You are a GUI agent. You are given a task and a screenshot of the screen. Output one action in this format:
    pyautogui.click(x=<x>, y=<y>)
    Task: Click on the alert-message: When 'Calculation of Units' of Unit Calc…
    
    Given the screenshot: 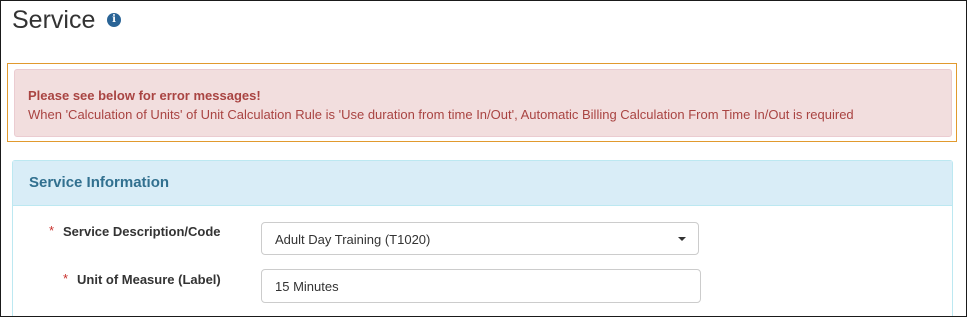 What is the action you would take?
    pyautogui.click(x=441, y=114)
    